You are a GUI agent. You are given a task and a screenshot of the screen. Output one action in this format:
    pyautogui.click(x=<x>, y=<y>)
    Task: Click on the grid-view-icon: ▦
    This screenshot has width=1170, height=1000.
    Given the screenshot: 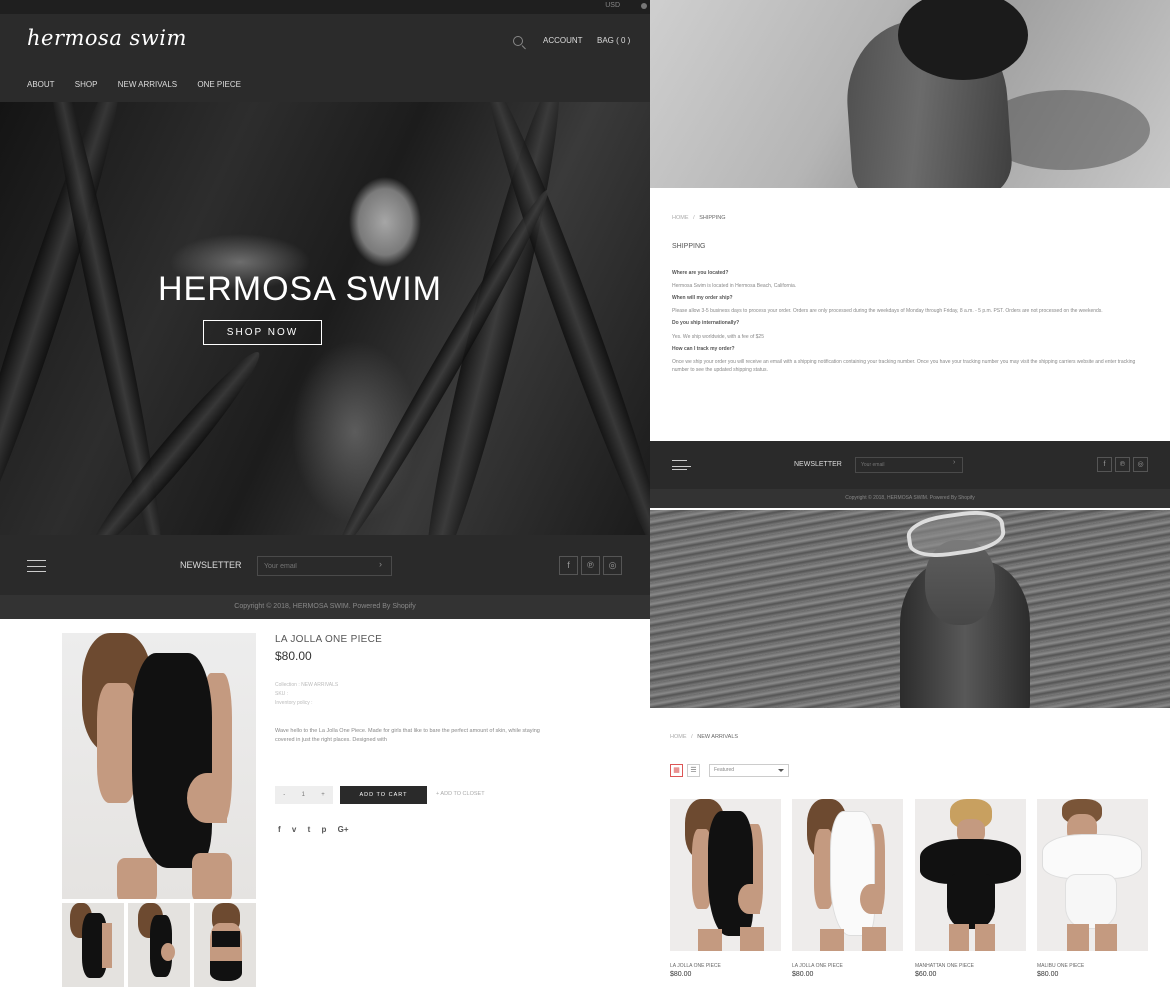 What is the action you would take?
    pyautogui.click(x=676, y=770)
    